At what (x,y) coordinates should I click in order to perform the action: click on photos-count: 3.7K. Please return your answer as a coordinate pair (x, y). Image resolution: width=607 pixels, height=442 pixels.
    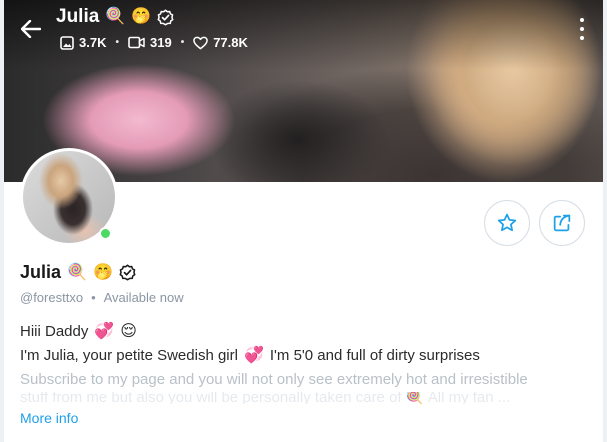
    Looking at the image, I should click on (93, 42).